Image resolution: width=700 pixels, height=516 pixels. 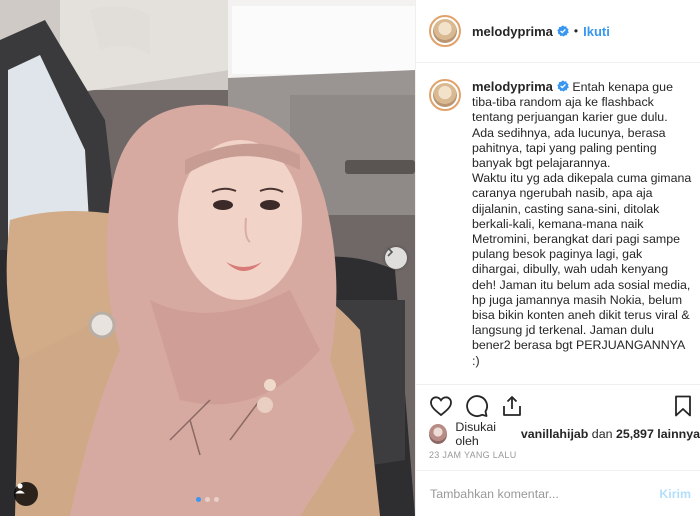 What do you see at coordinates (512, 31) in the screenshot?
I see `header-username: melodyprima` at bounding box center [512, 31].